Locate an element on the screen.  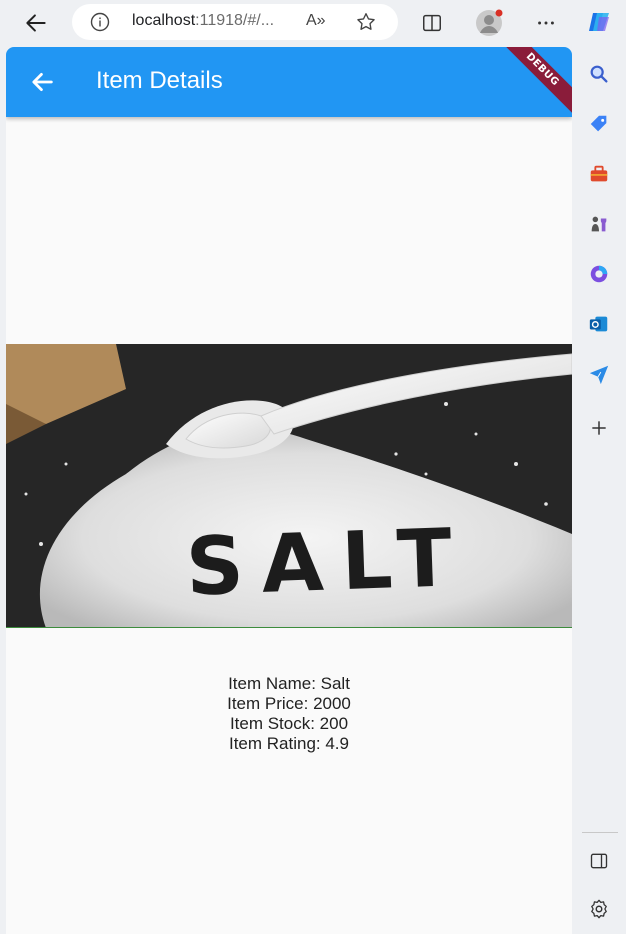
browser-back-icon is located at coordinates (36, 23).